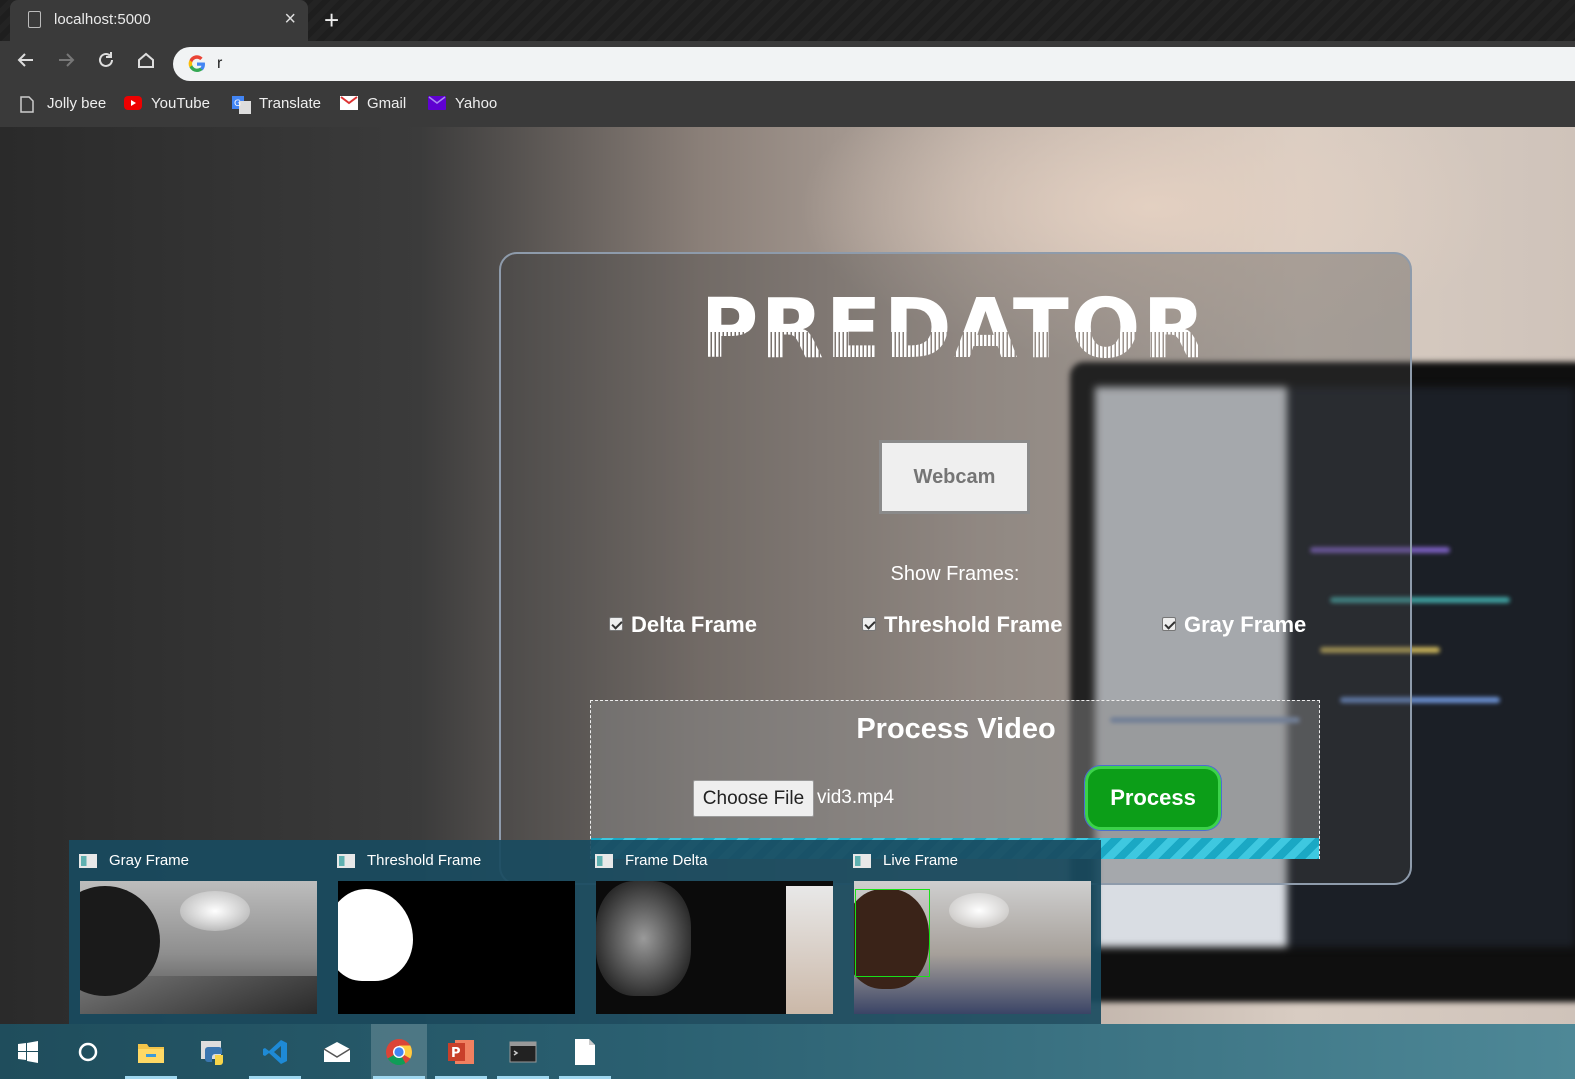 The width and height of the screenshot is (1575, 1079). I want to click on bookmark-label: Yahoo, so click(476, 103).